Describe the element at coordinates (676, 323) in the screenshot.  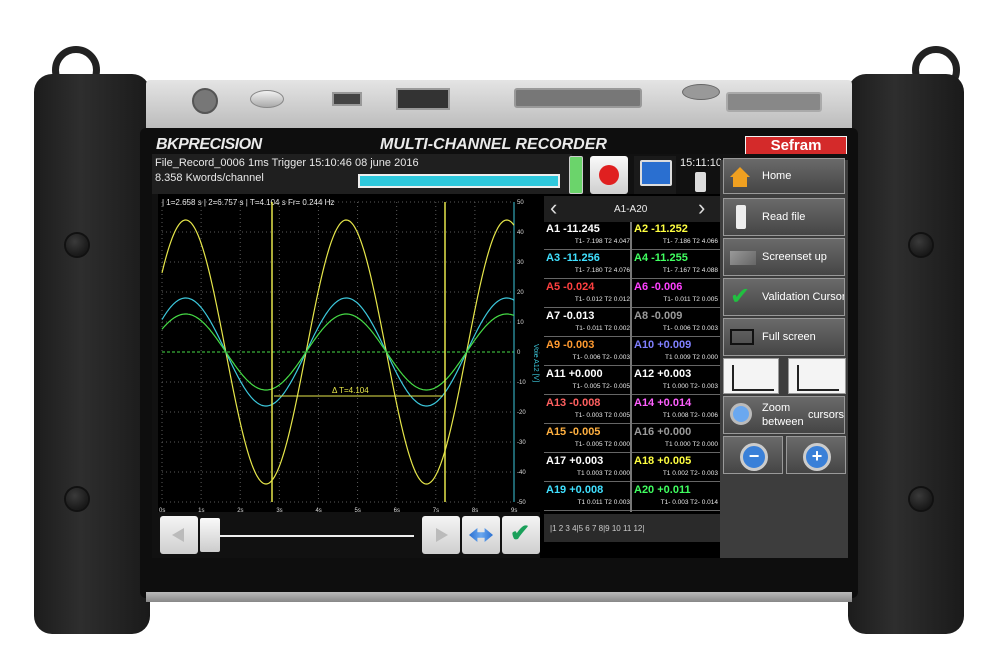
I see `channel-cell: A8 -0.009 T1- 0.006 T2 0.003` at that location.